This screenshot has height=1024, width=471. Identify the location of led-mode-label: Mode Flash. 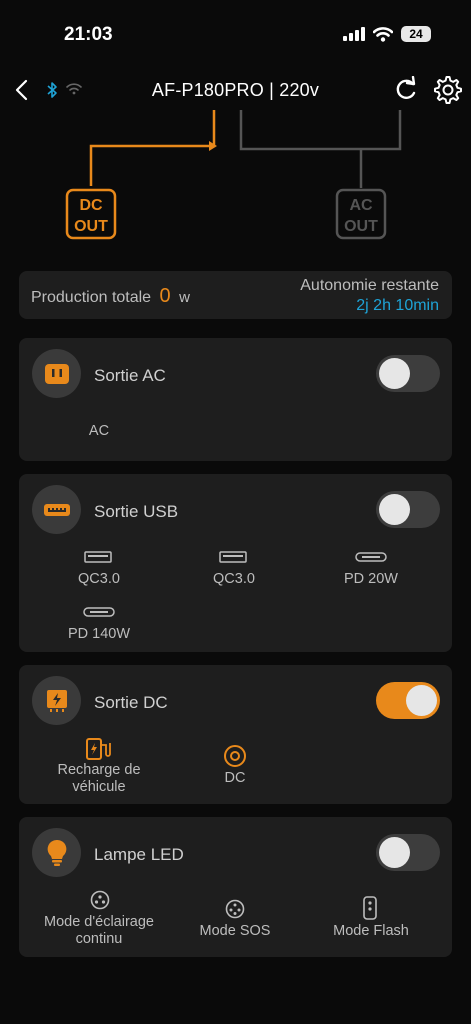
(371, 931).